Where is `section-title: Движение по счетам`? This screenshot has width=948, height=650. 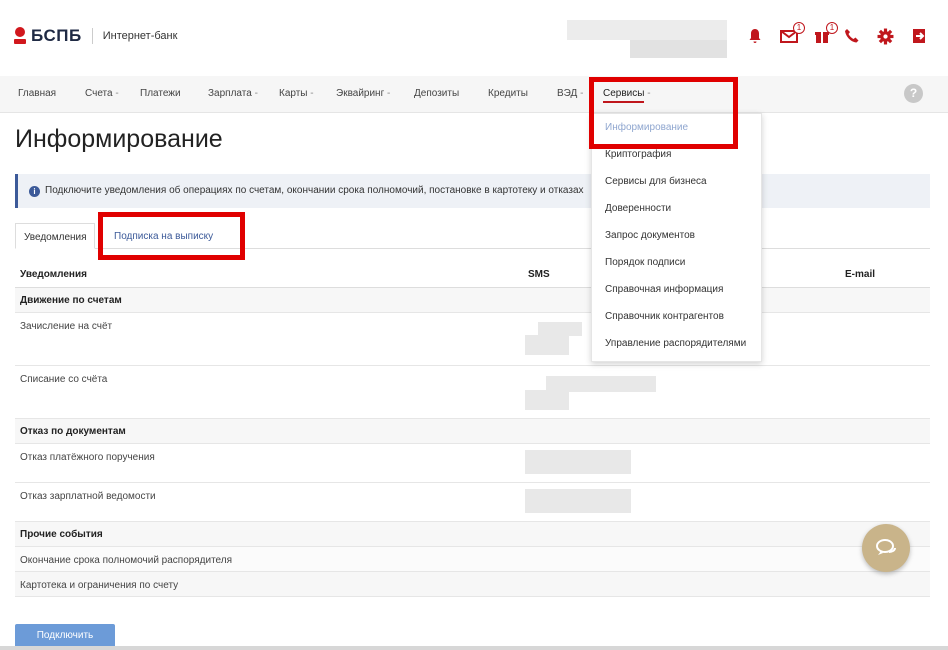 section-title: Движение по счетам is located at coordinates (71, 300).